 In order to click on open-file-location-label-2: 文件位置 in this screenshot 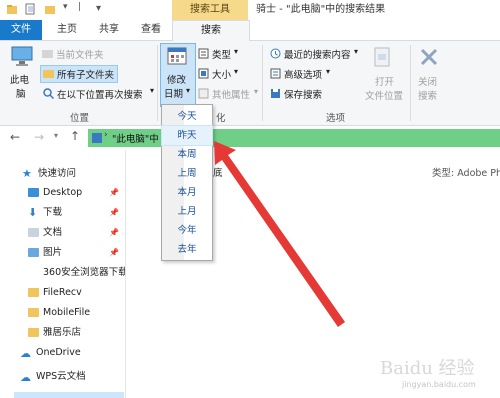, I will do `click(384, 95)`.